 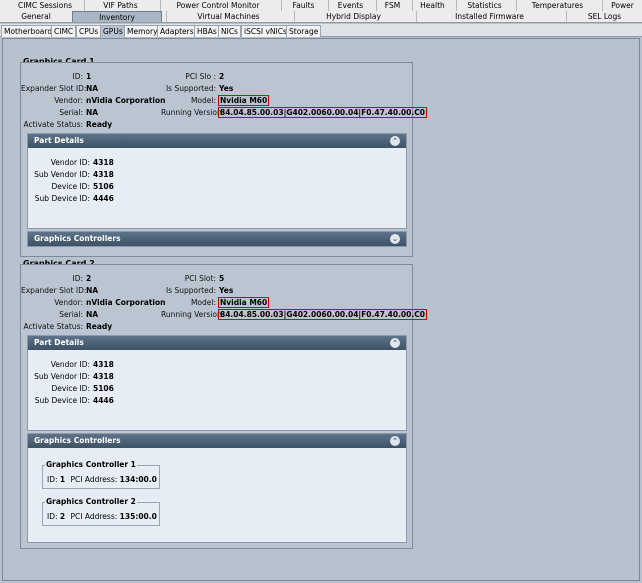 I want to click on chevron-down-icon: ⌄, so click(x=395, y=239).